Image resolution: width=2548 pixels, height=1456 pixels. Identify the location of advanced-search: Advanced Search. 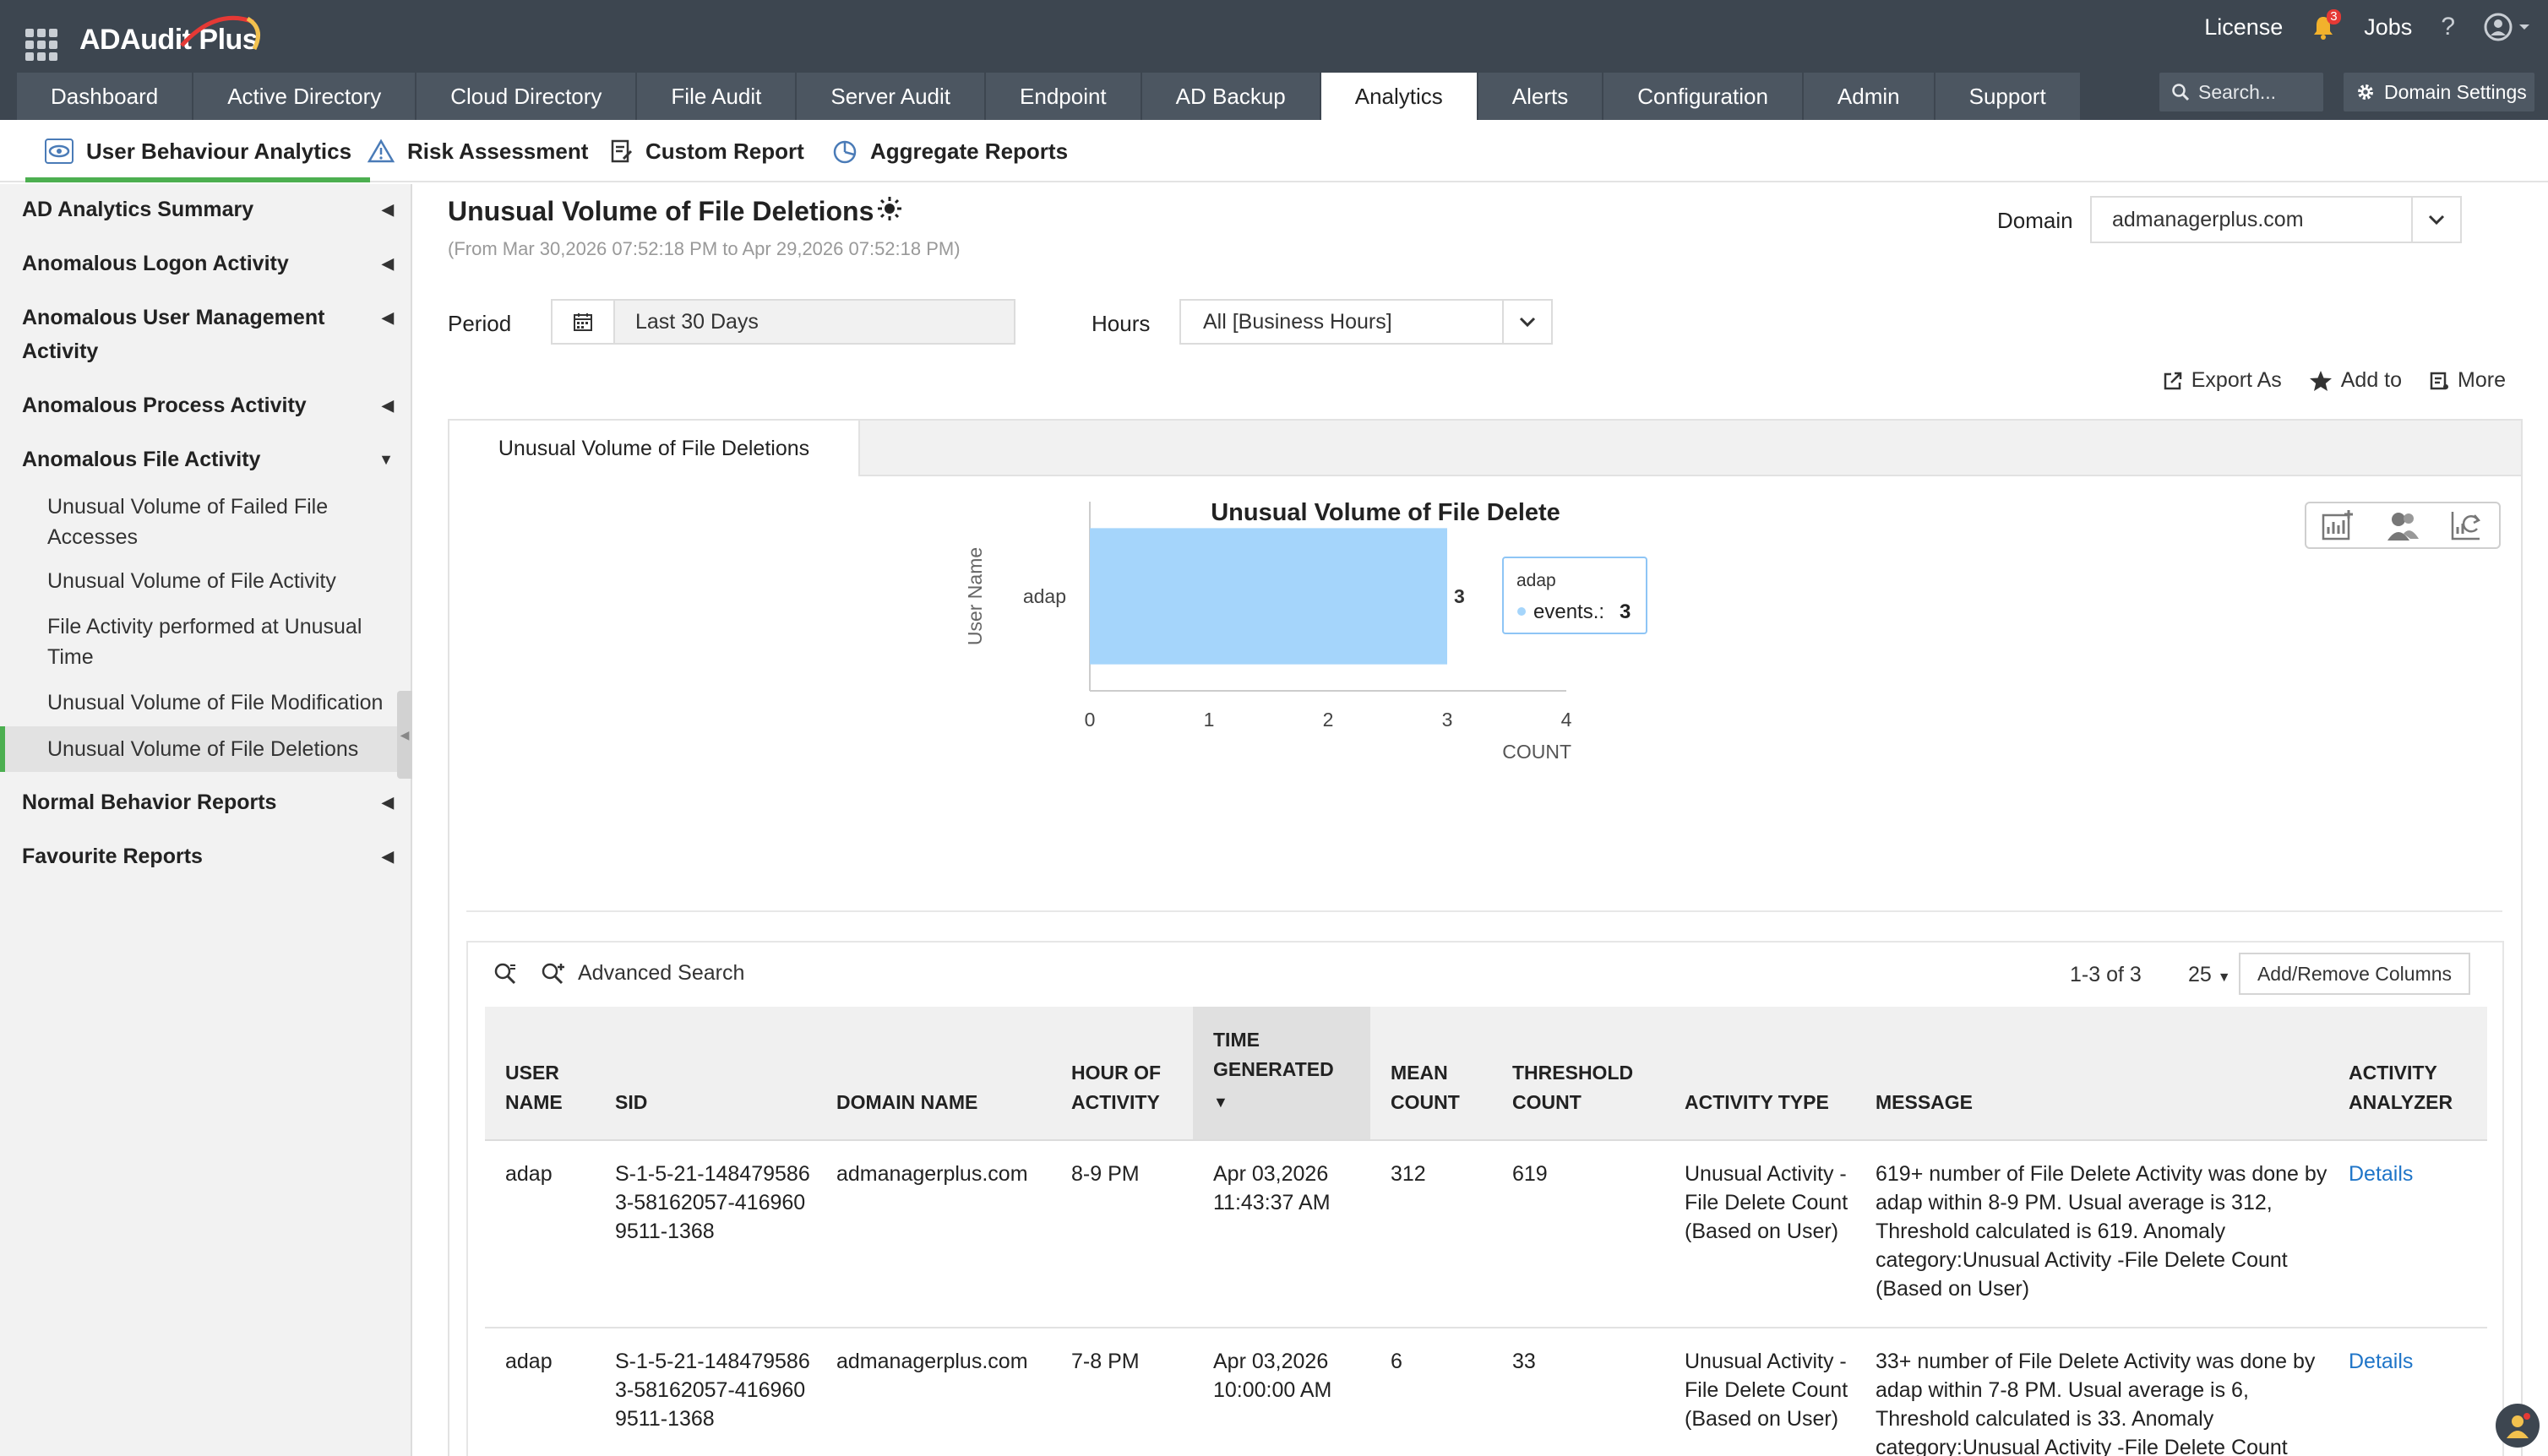
(618, 973).